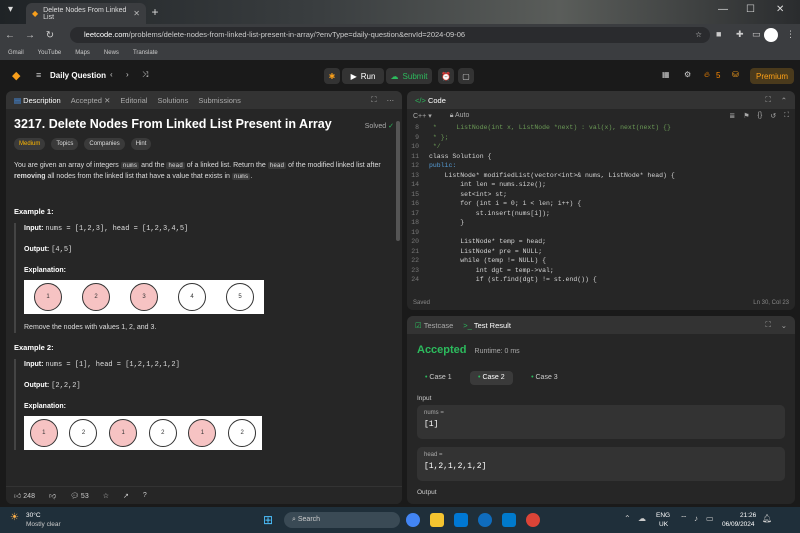 This screenshot has width=800, height=533. Describe the element at coordinates (710, 518) in the screenshot. I see `battery-icon: ▭` at that location.